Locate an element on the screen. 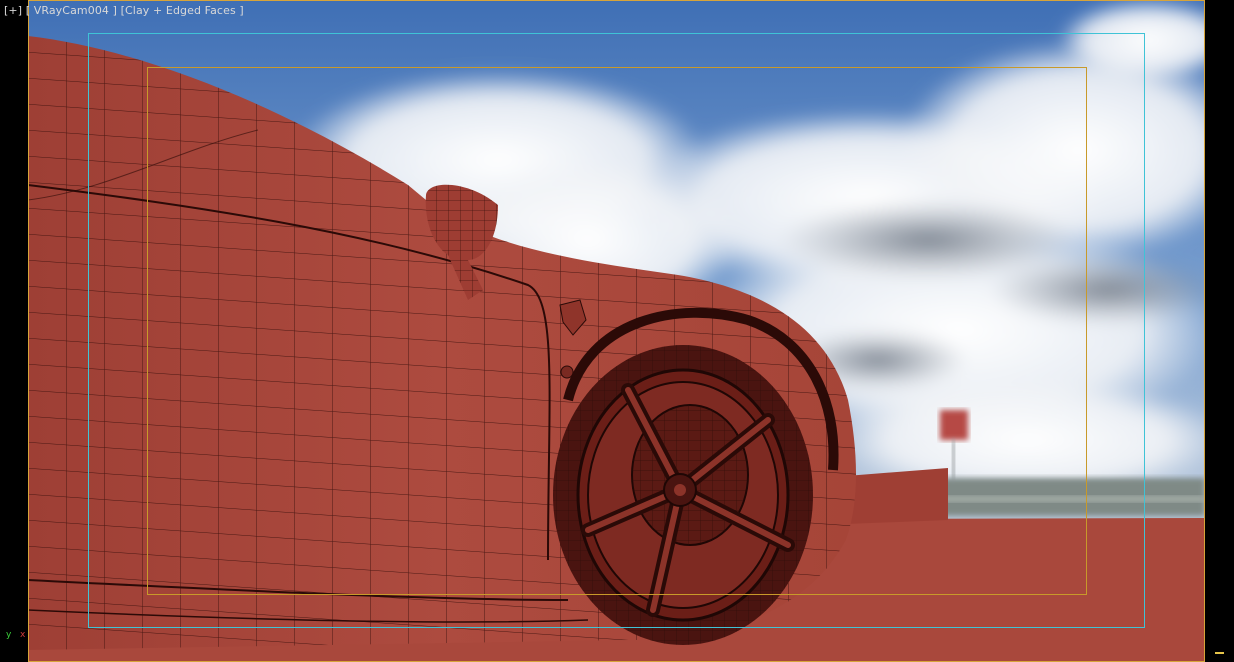 The width and height of the screenshot is (1234, 662). camera-menu-button: [ VRayCam004 ] is located at coordinates (71, 10).